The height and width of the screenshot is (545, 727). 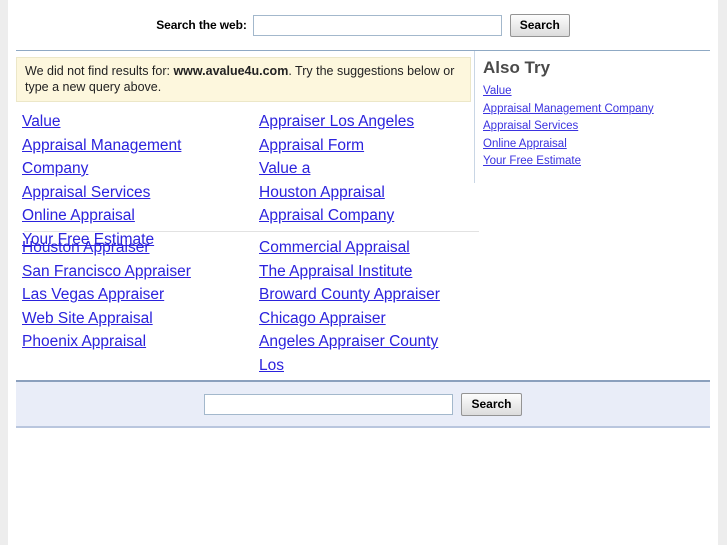 What do you see at coordinates (137, 193) in the screenshot?
I see `suggestion-link: Appraisal Services` at bounding box center [137, 193].